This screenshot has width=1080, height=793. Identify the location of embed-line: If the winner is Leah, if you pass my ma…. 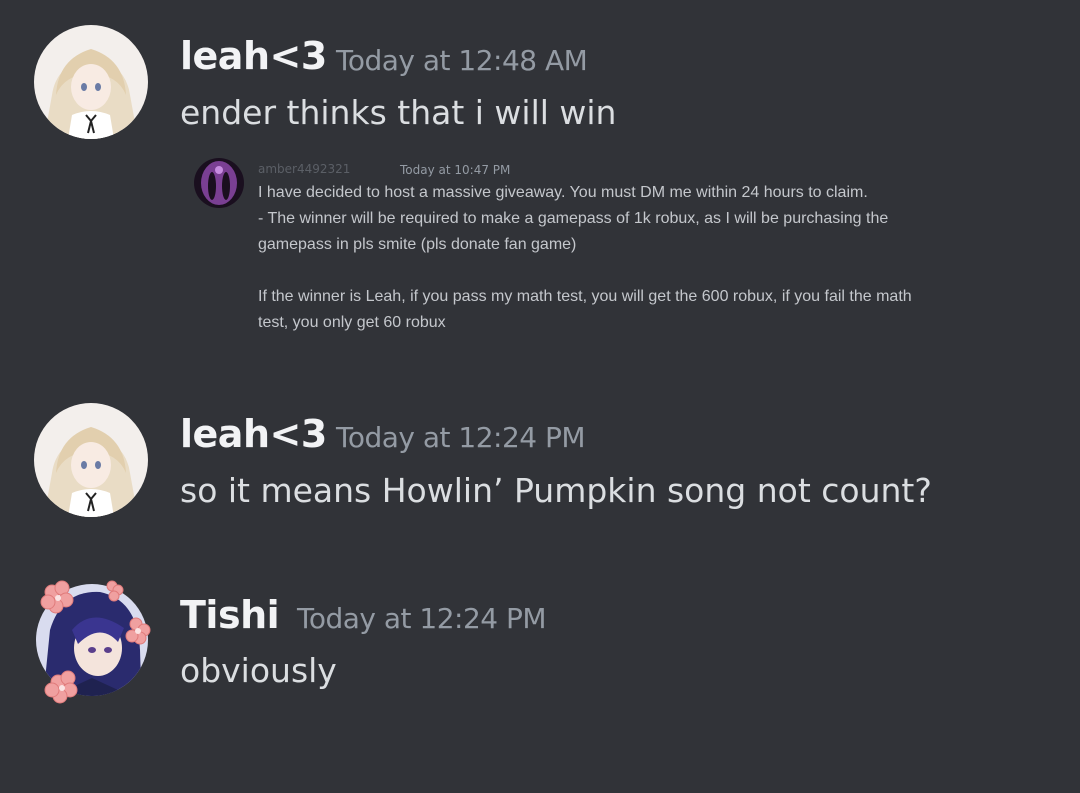
(585, 296).